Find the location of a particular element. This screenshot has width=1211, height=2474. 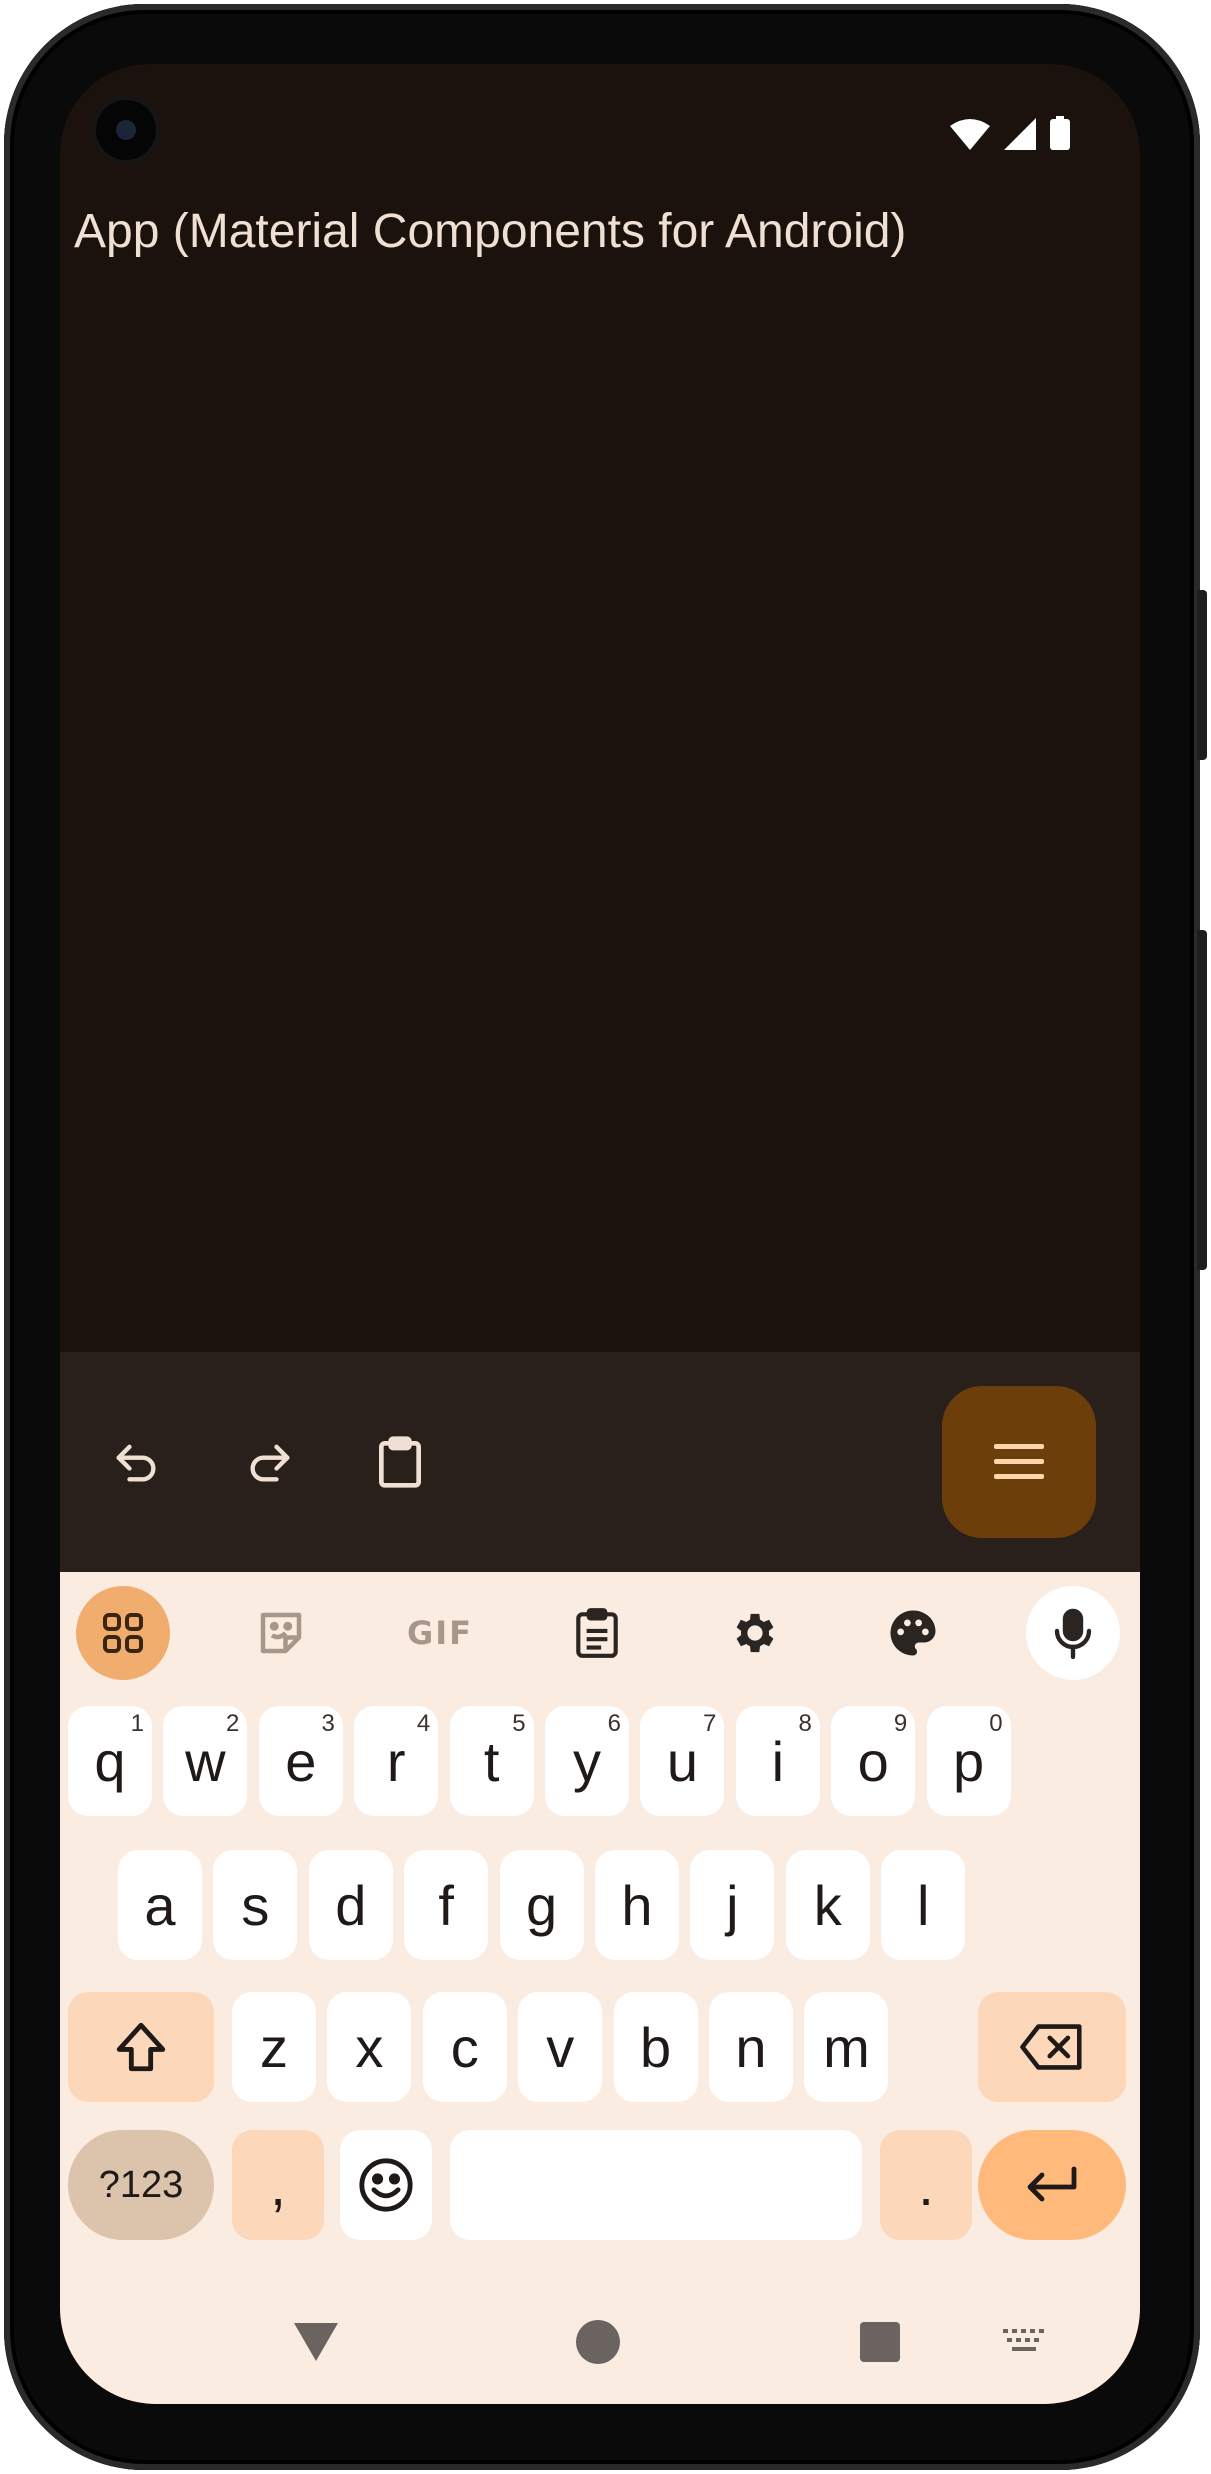

key-t: t5 is located at coordinates (491, 1761).